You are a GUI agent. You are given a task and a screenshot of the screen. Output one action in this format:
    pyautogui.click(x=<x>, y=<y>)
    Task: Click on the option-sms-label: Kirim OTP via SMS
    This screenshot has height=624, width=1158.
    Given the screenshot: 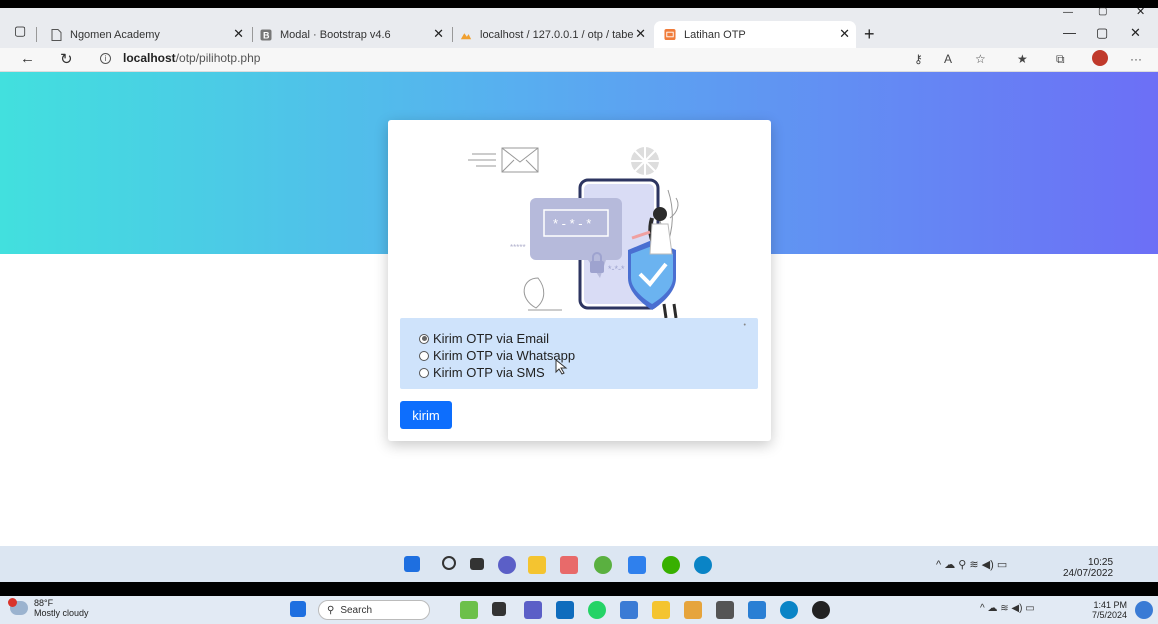 What is the action you would take?
    pyautogui.click(x=489, y=372)
    